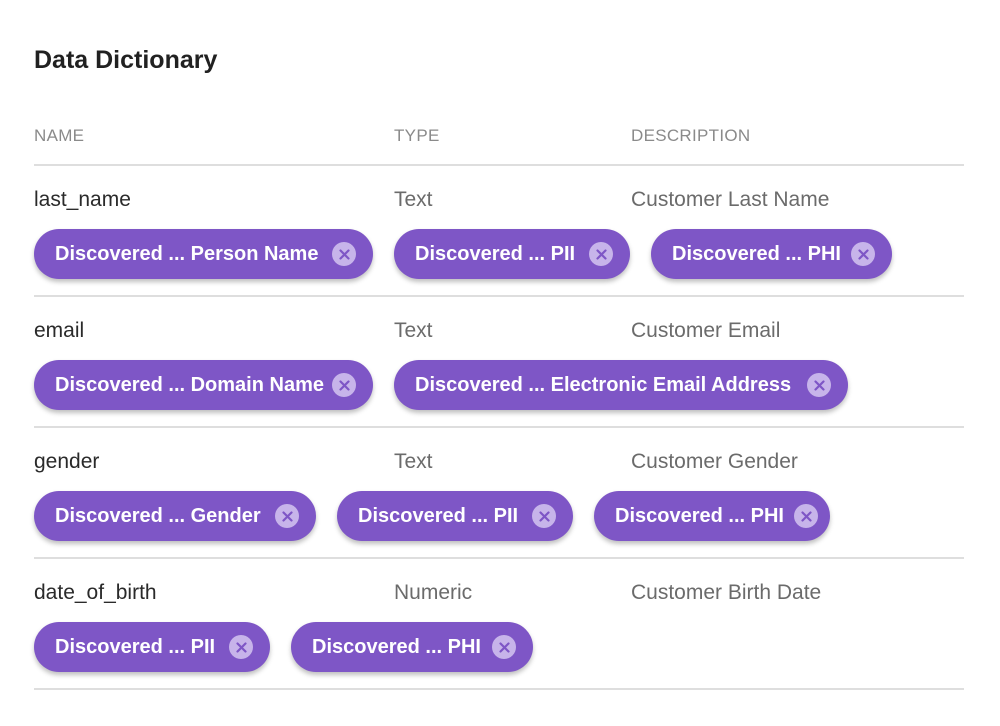 The width and height of the screenshot is (1000, 726). What do you see at coordinates (499, 138) in the screenshot?
I see `table-header: NAME TYPE DESCRIPTION` at bounding box center [499, 138].